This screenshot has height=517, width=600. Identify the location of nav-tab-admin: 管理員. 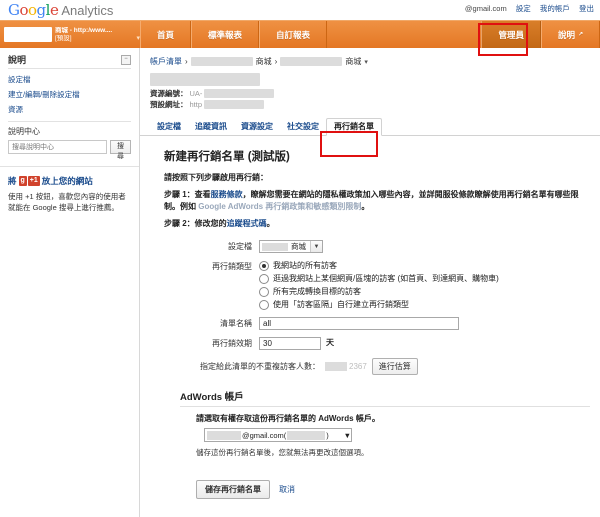
(511, 34).